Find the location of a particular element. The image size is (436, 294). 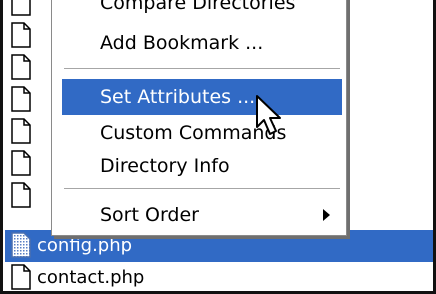

mouse-pointer-icon is located at coordinates (268, 115).